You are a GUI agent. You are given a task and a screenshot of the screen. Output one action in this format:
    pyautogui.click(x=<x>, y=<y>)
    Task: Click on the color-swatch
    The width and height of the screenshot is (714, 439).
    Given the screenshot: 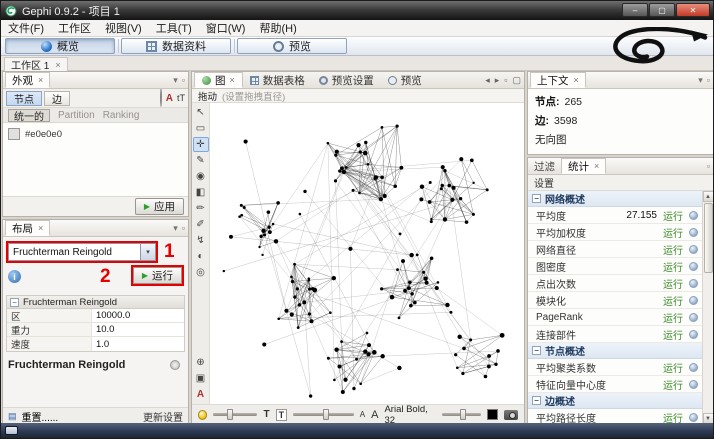 What is the action you would take?
    pyautogui.click(x=14, y=134)
    